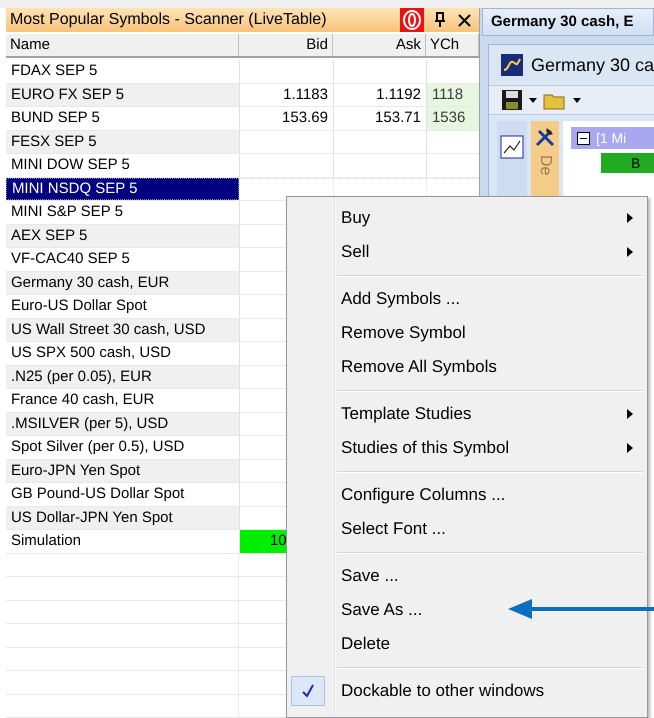 The width and height of the screenshot is (654, 718). Describe the element at coordinates (511, 100) in the screenshot. I see `save-icon` at that location.